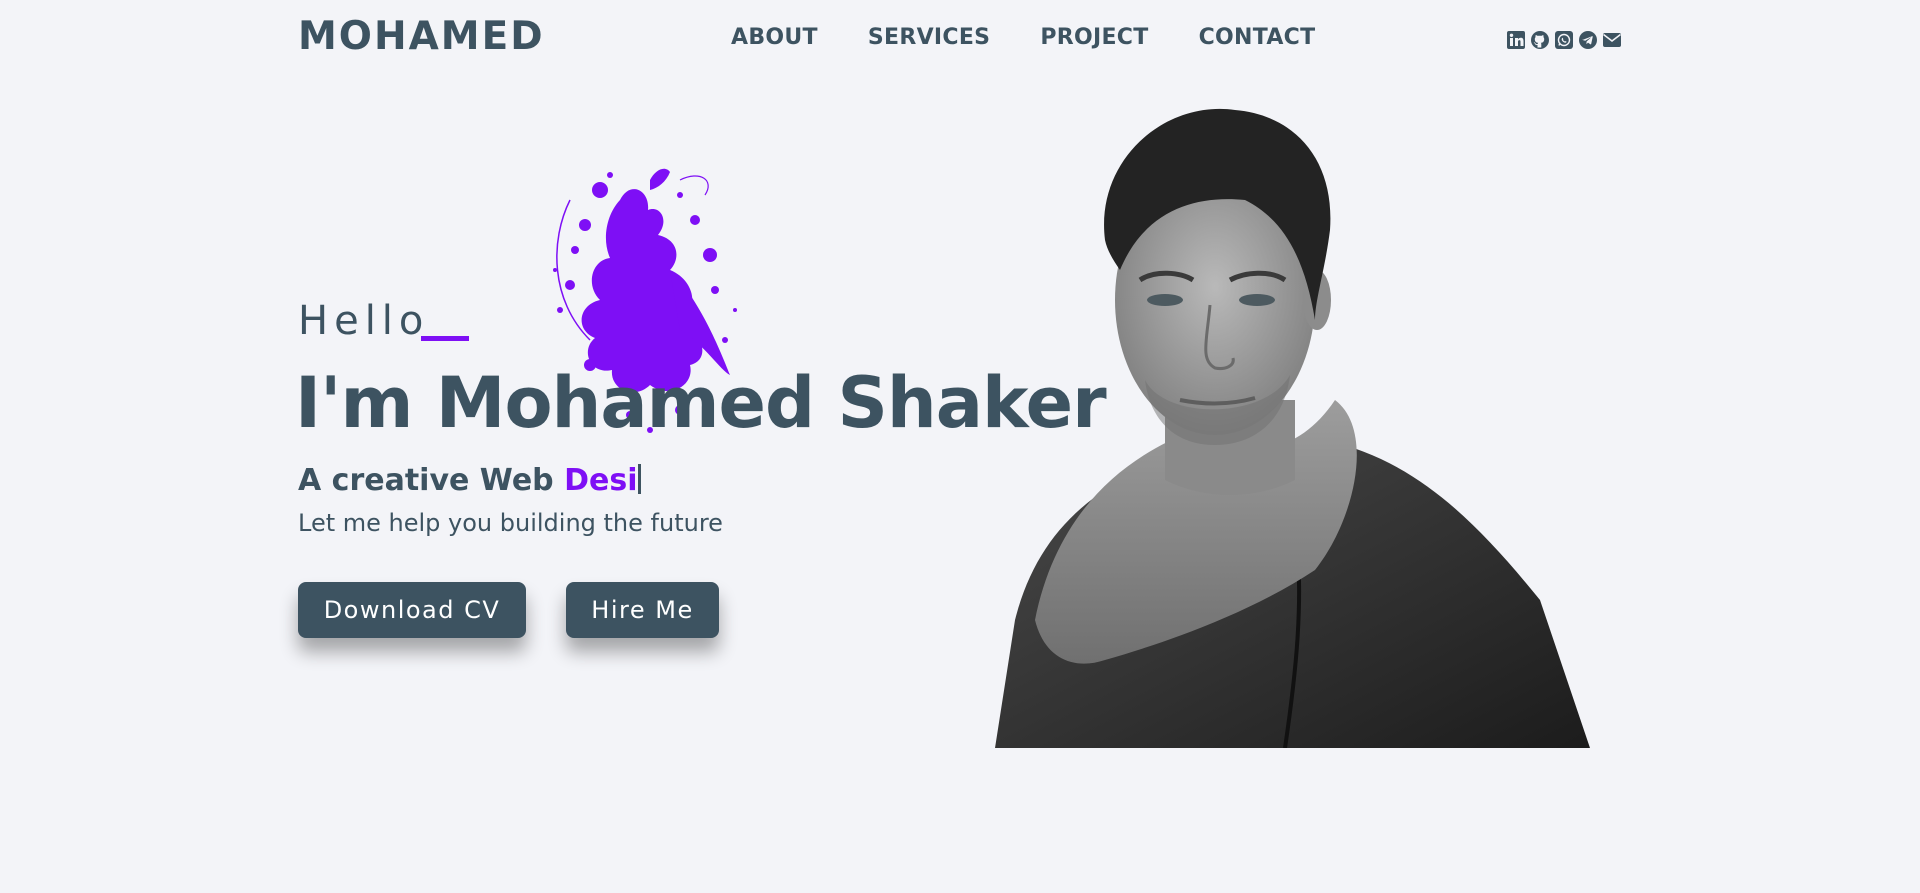 The image size is (1920, 893). I want to click on download-cv-button: Download CV, so click(412, 610).